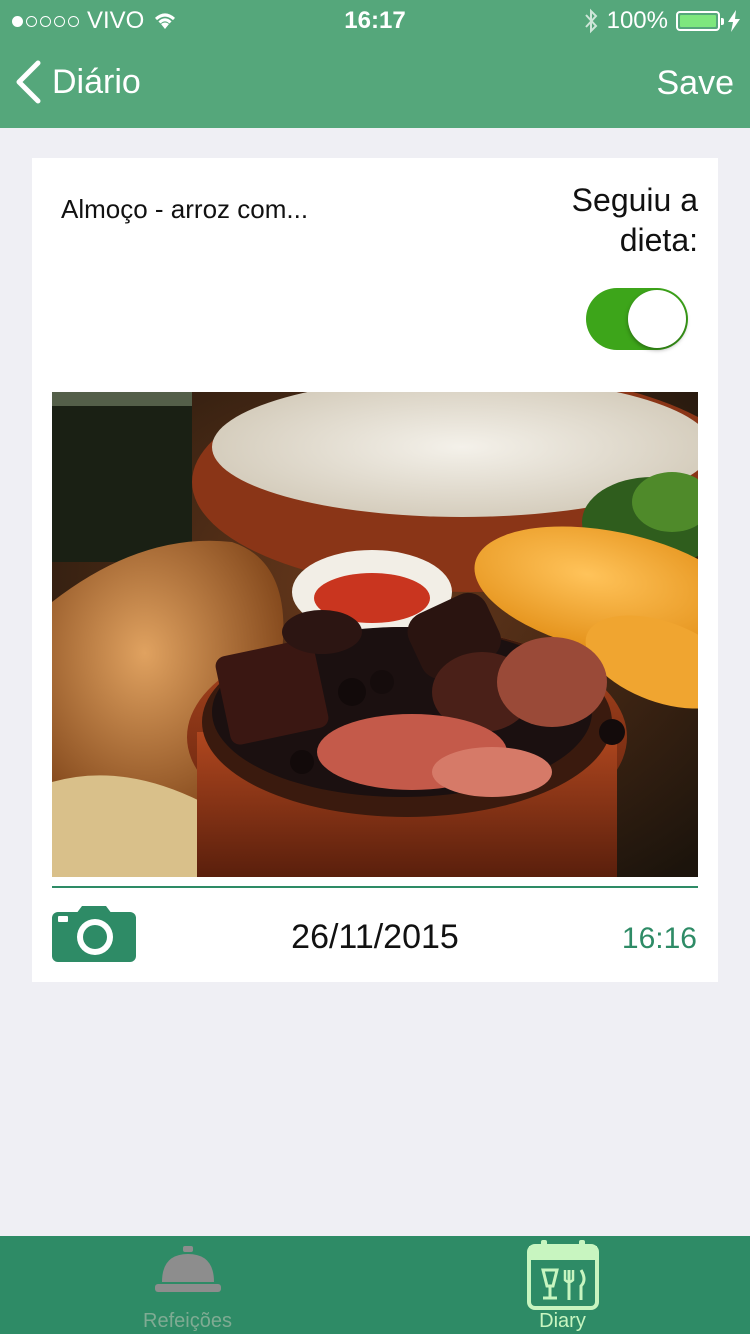  Describe the element at coordinates (375, 937) in the screenshot. I see `entry-date: 26/11/2015` at that location.